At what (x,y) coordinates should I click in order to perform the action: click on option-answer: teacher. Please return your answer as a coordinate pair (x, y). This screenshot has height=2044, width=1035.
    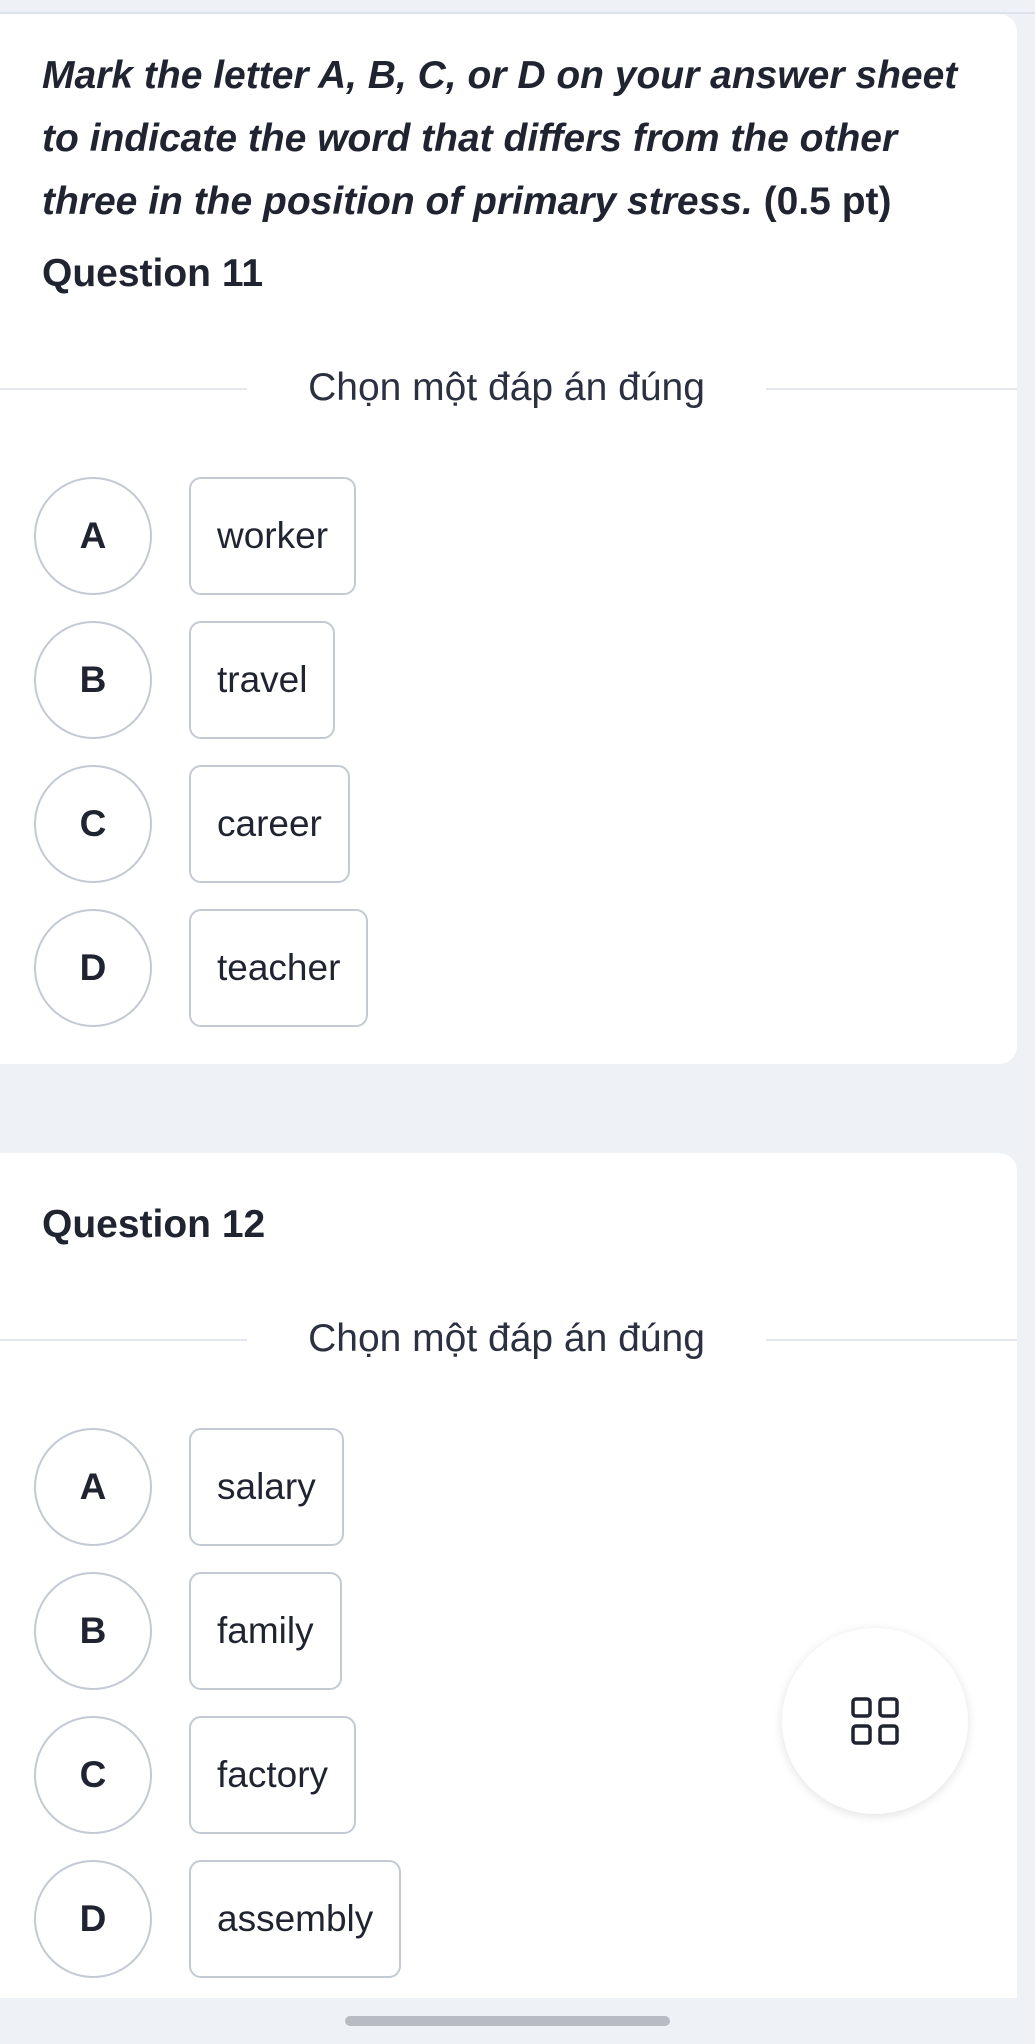
    Looking at the image, I should click on (279, 968).